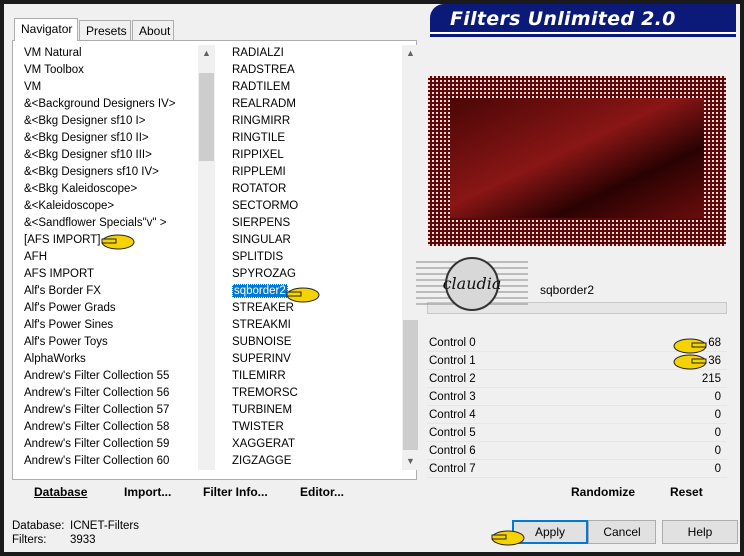  What do you see at coordinates (110, 342) in the screenshot?
I see `category-item: Alf's Power Toys` at bounding box center [110, 342].